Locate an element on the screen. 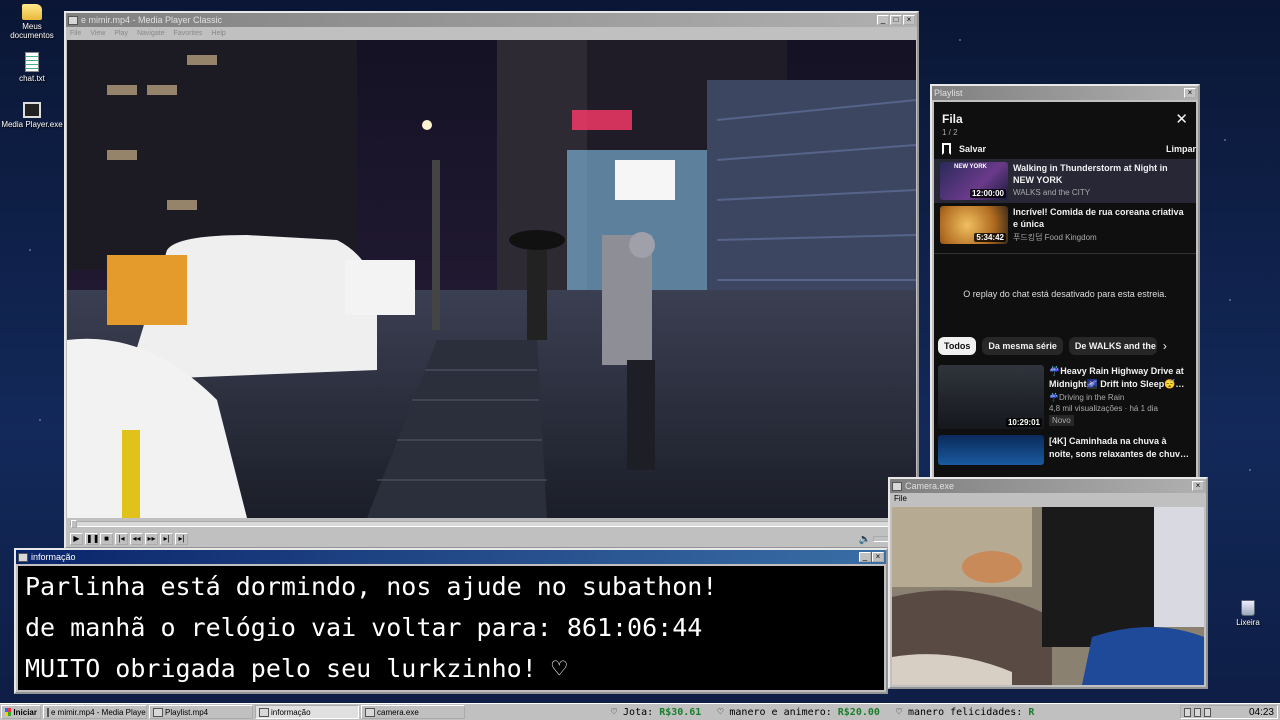 Image resolution: width=1280 pixels, height=720 pixels. save-button: Salvar is located at coordinates (1062, 149).